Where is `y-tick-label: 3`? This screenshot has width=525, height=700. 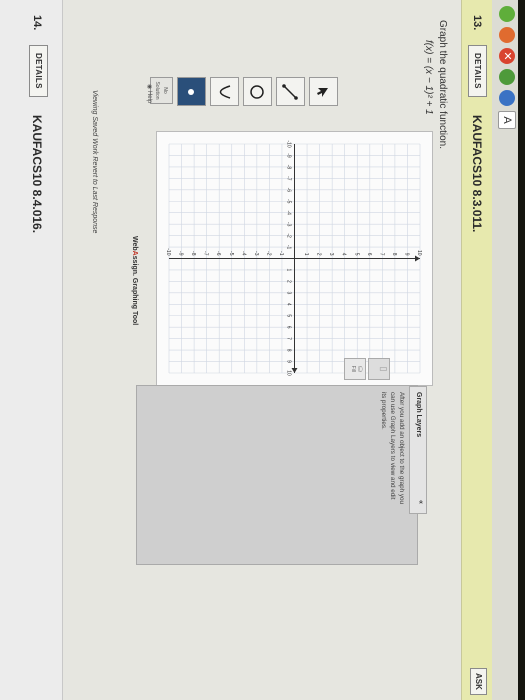 y-tick-label: 3 is located at coordinates (331, 254).